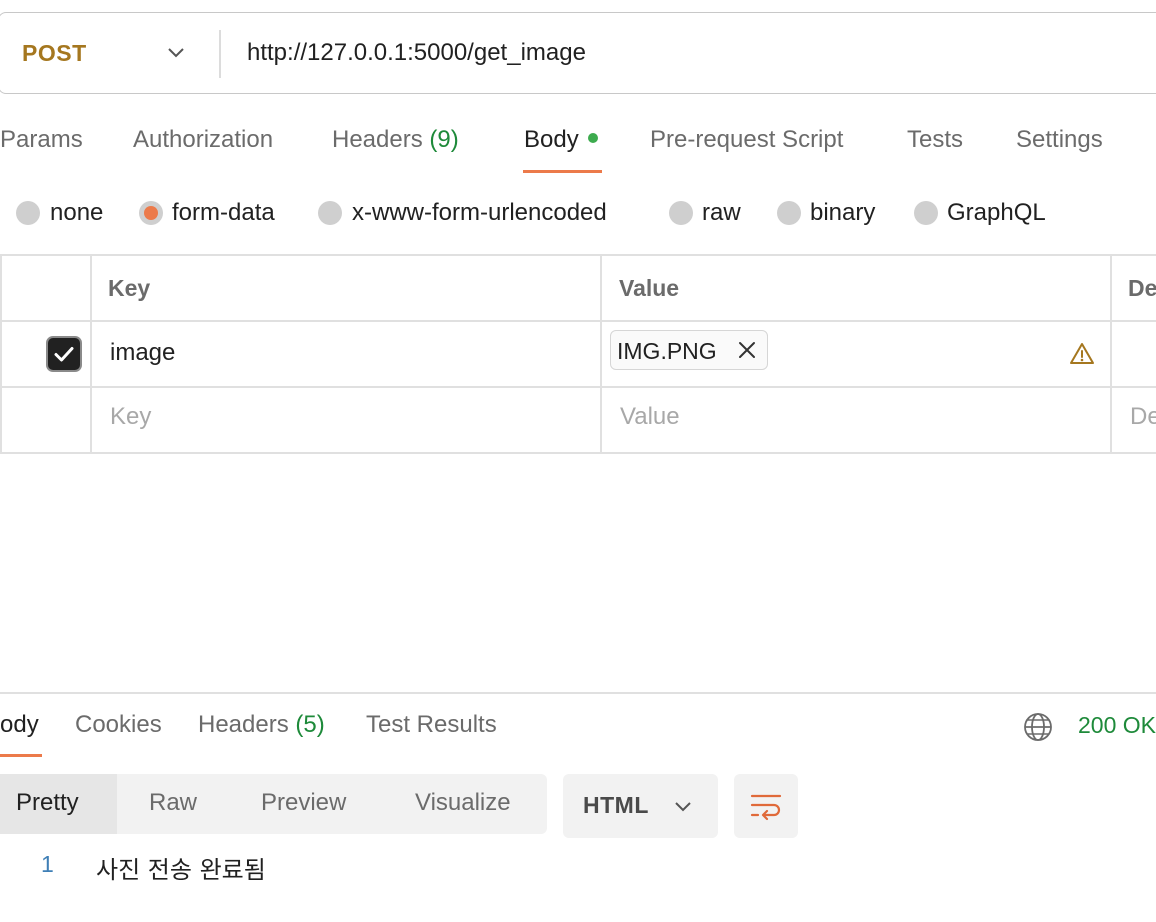 The width and height of the screenshot is (1156, 922). I want to click on file-name: IMG.PNG, so click(667, 351).